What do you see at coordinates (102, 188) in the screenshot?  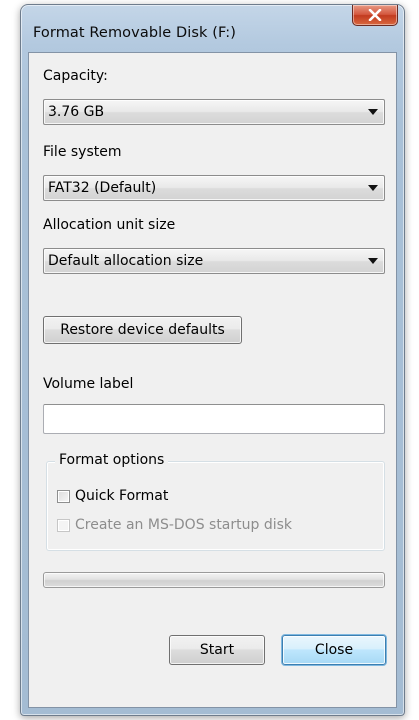 I see `file-system-value: FAT32 (Default)` at bounding box center [102, 188].